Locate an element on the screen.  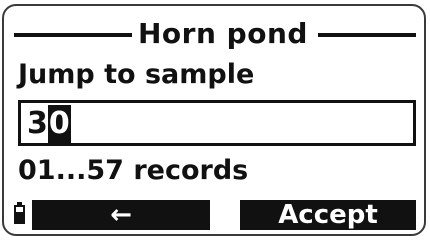
input-cursor-digit: 0 is located at coordinates (59, 124).